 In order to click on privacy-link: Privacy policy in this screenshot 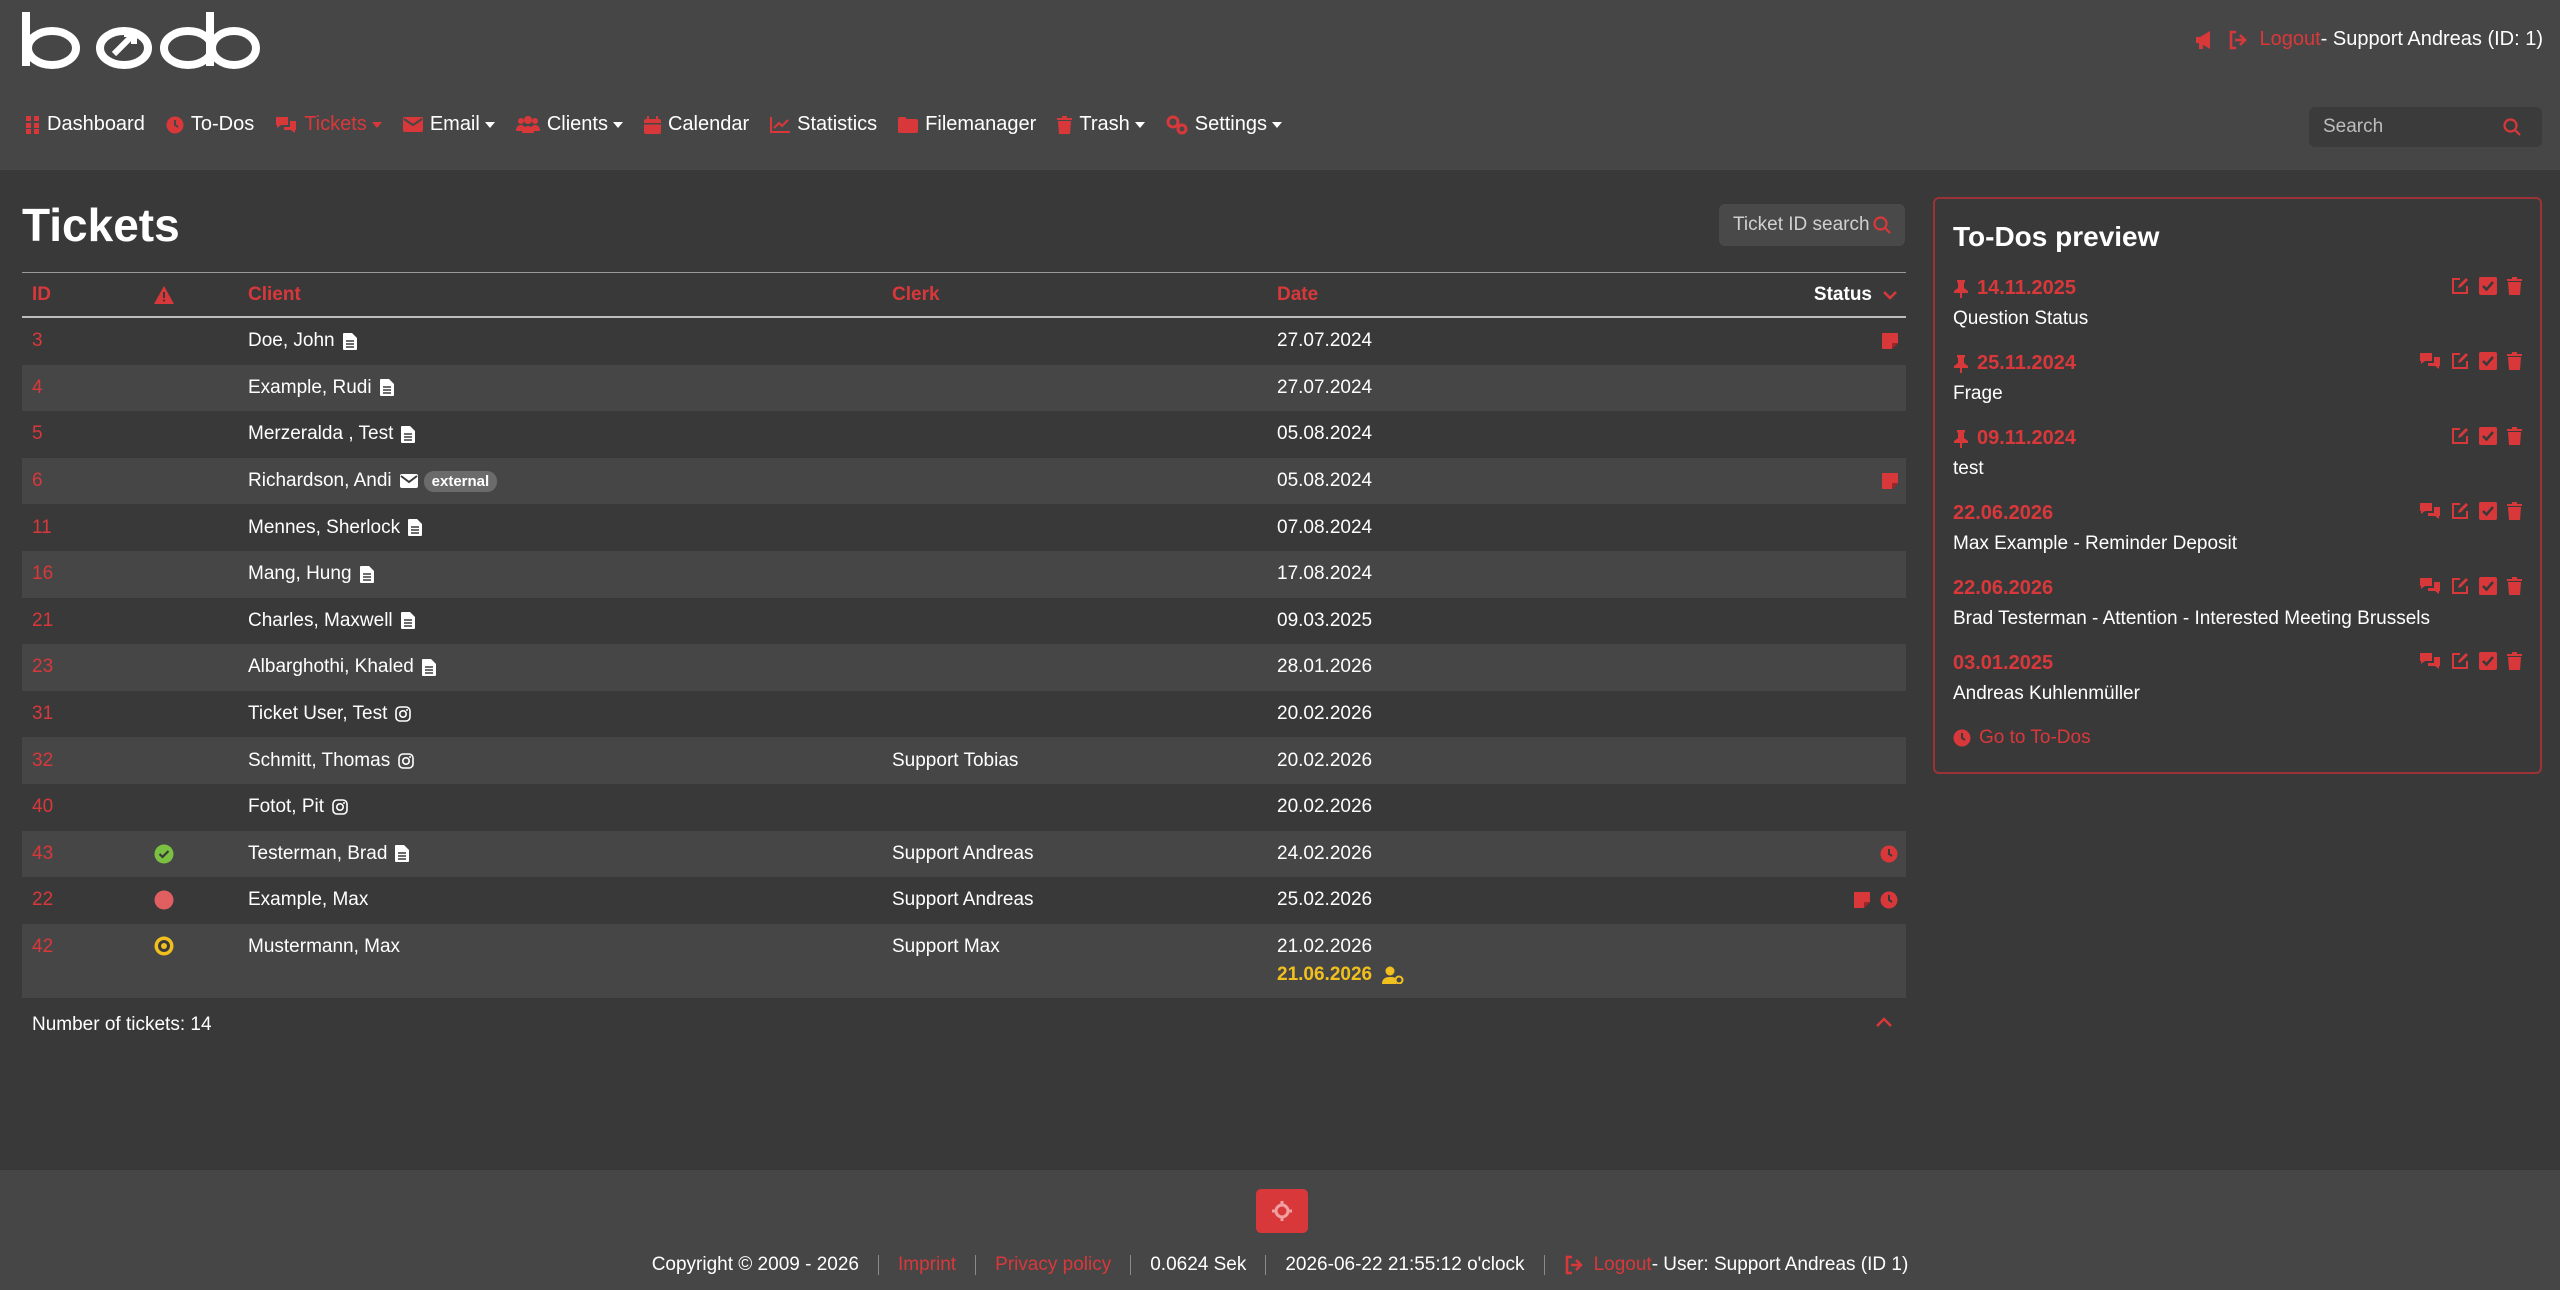, I will do `click(1053, 1265)`.